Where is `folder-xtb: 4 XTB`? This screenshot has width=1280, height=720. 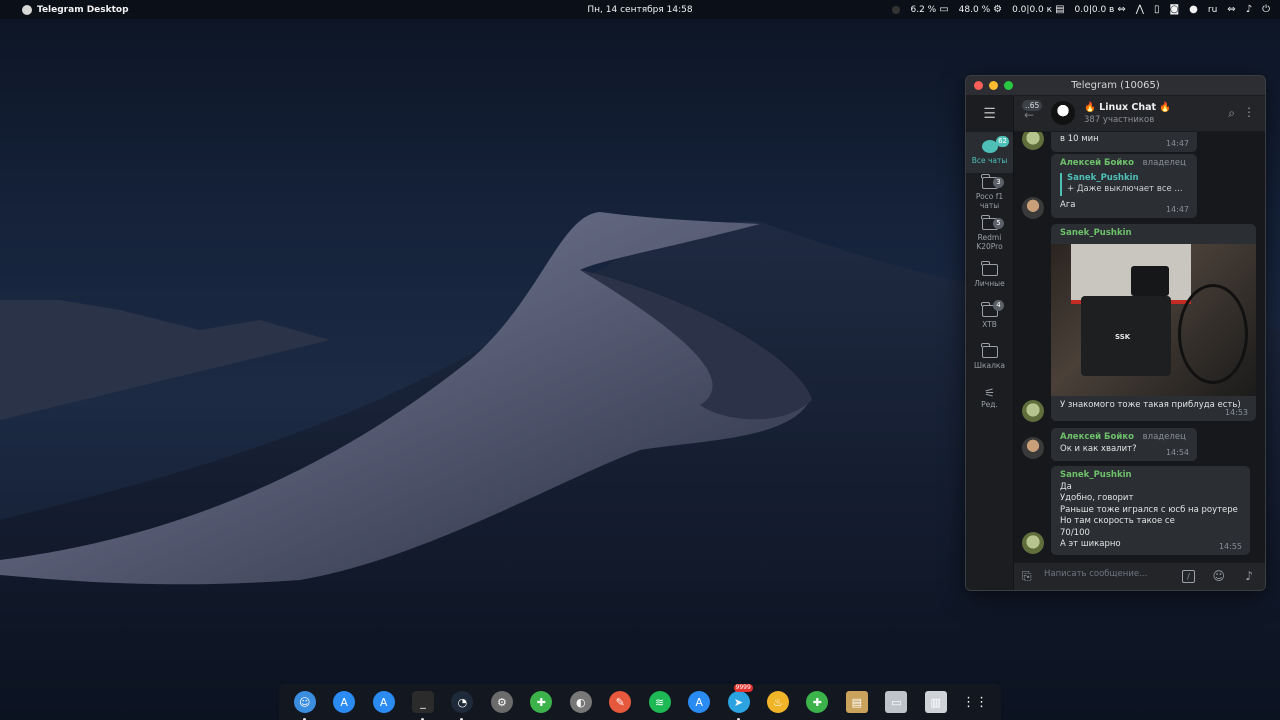
folder-xtb: 4 XTB is located at coordinates (989, 316).